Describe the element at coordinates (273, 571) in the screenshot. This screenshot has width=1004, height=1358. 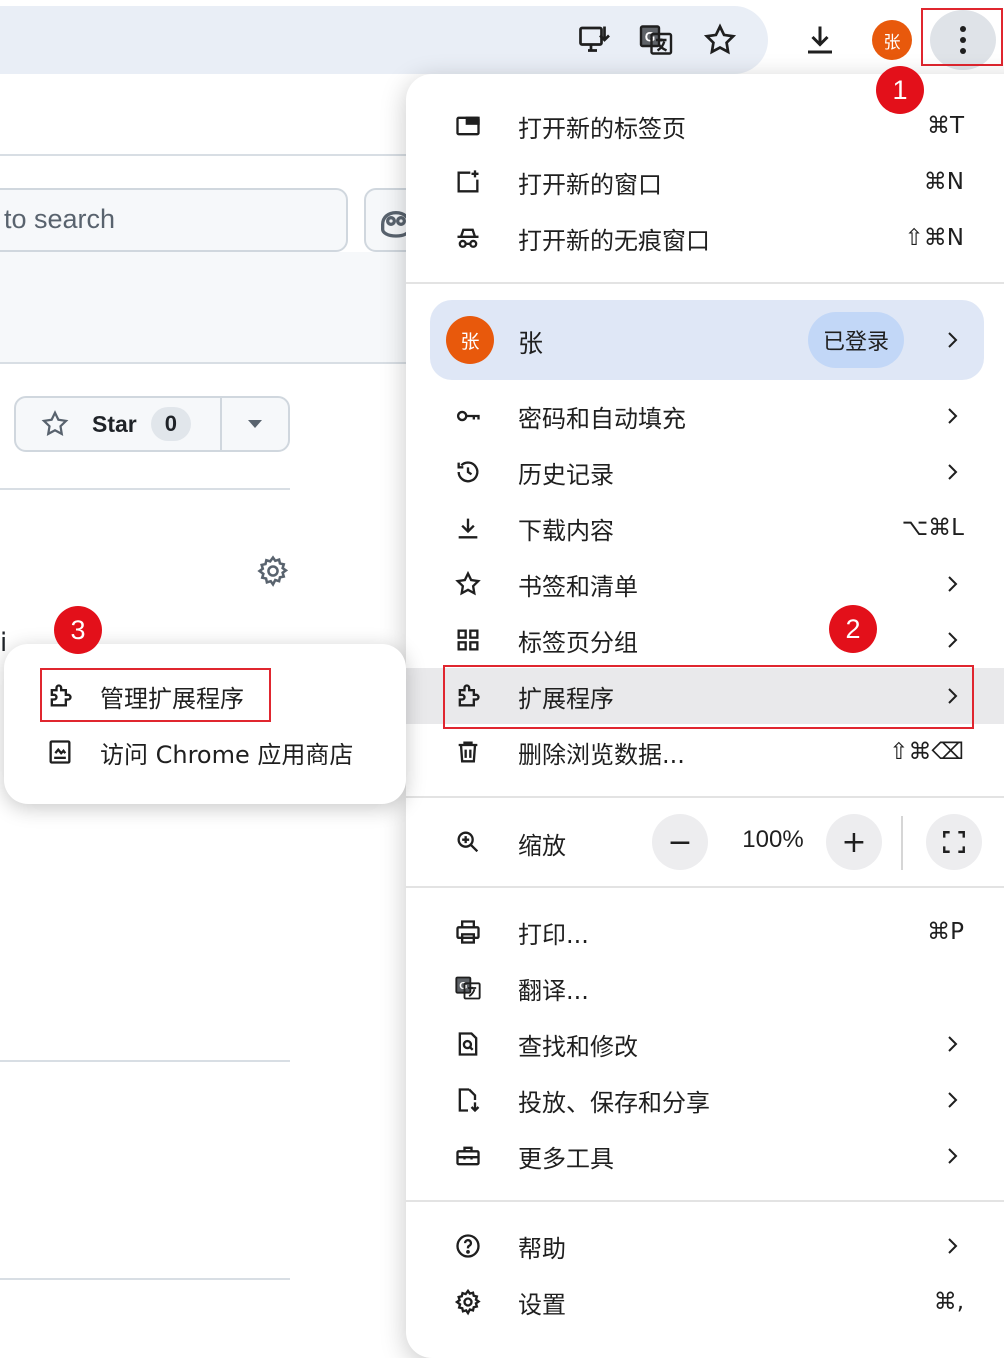
I see `gear-icon` at that location.